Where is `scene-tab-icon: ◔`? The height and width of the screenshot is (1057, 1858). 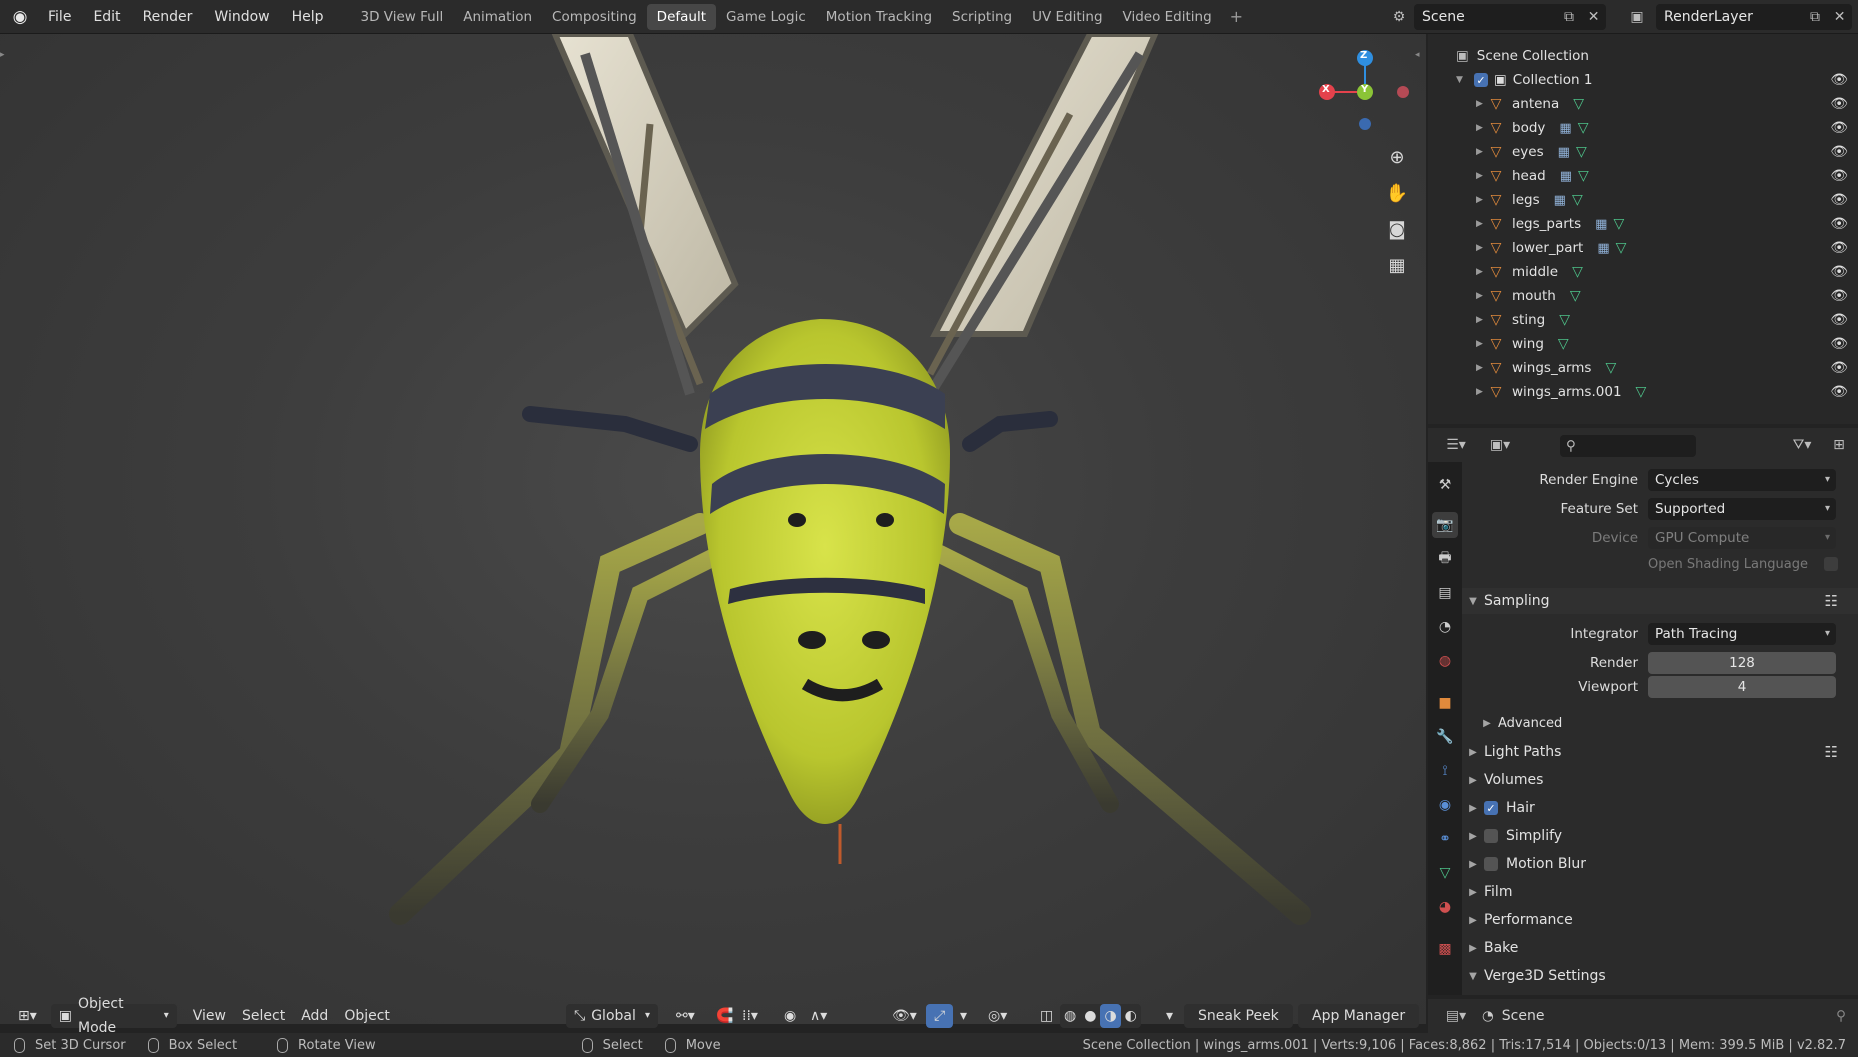
scene-tab-icon: ◔ is located at coordinates (1445, 627).